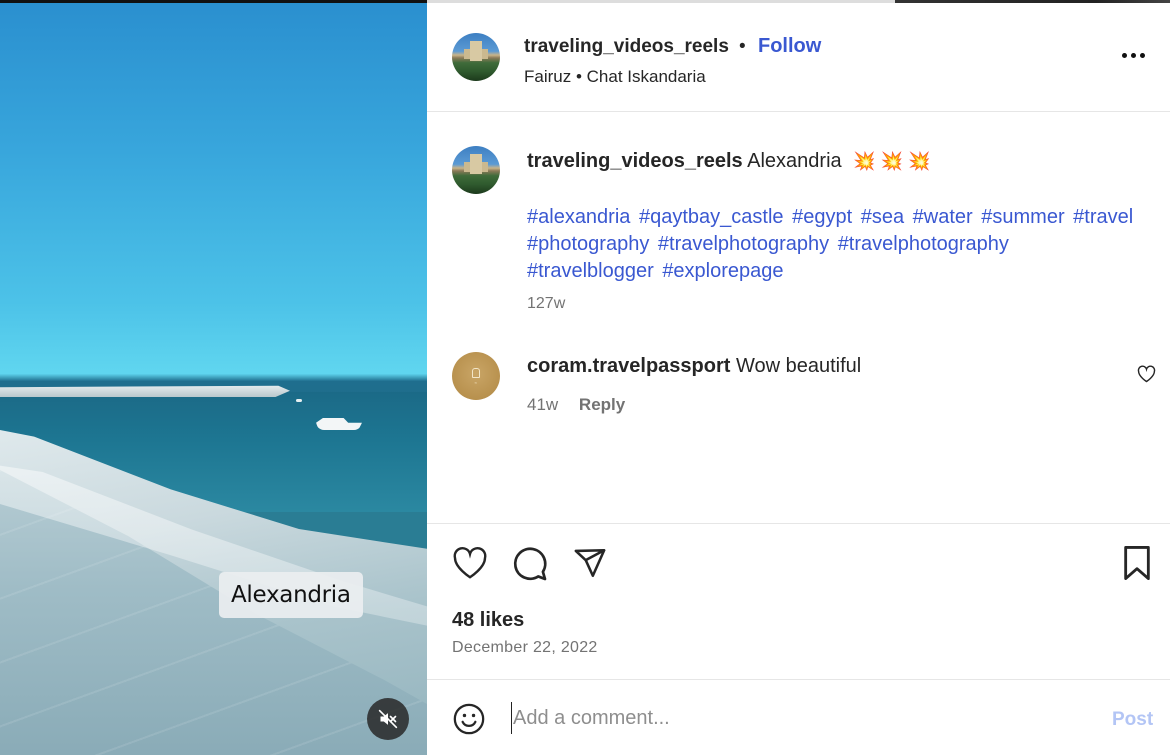  I want to click on audio-info: Fairuz • Chat Iskandaria, so click(615, 77).